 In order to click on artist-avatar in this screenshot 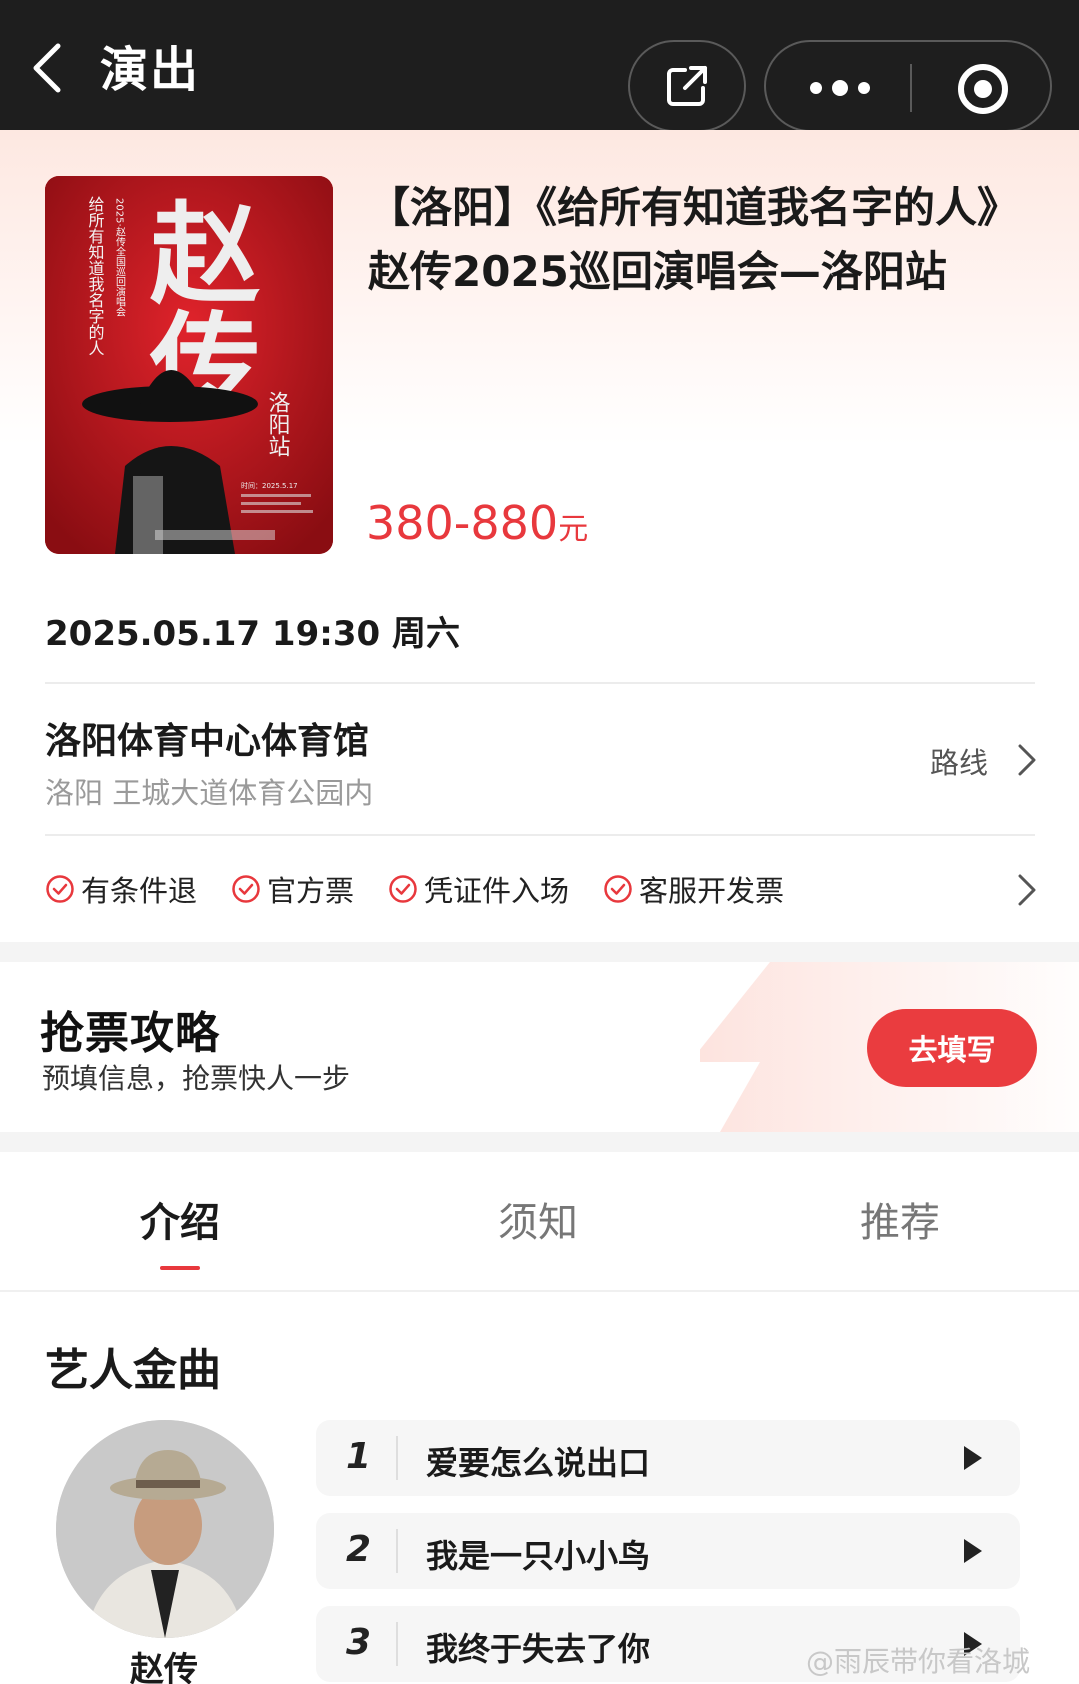, I will do `click(165, 1529)`.